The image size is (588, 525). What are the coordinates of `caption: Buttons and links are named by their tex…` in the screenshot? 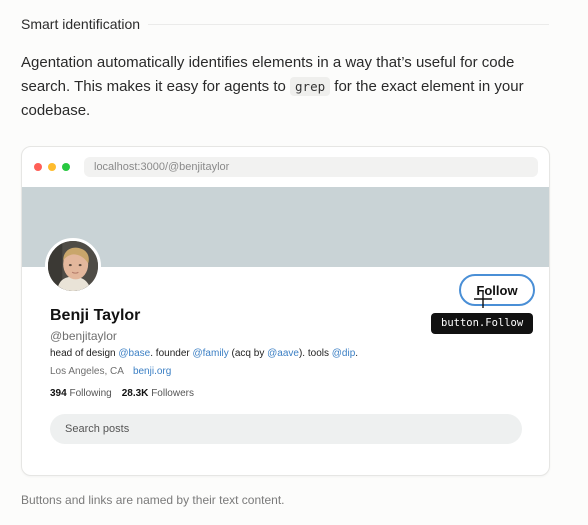 It's located at (153, 500).